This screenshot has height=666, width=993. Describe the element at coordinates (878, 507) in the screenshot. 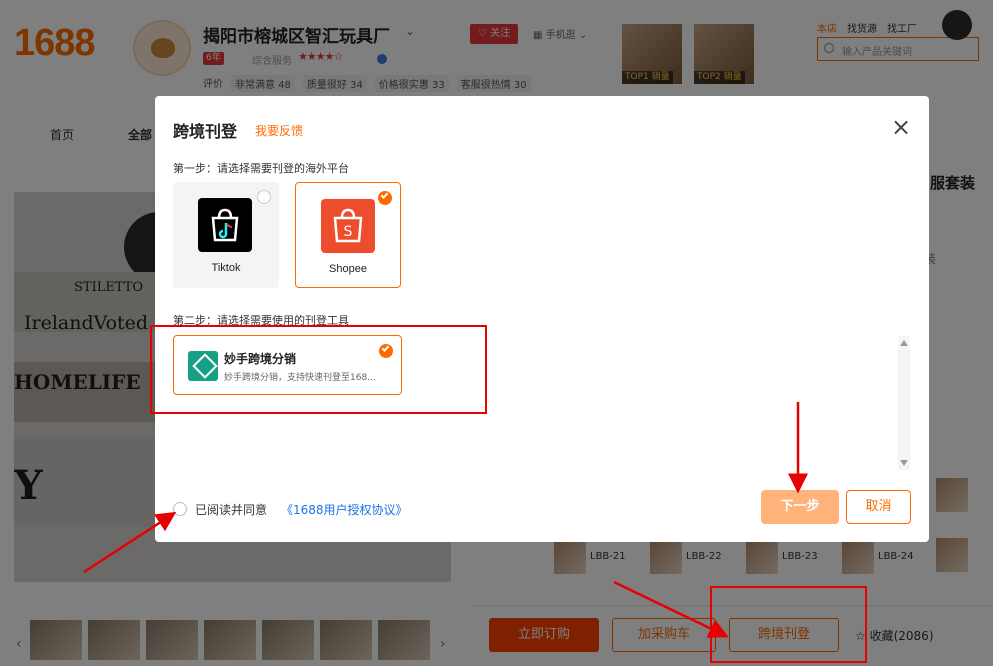

I see `cancel-button: 取消` at that location.